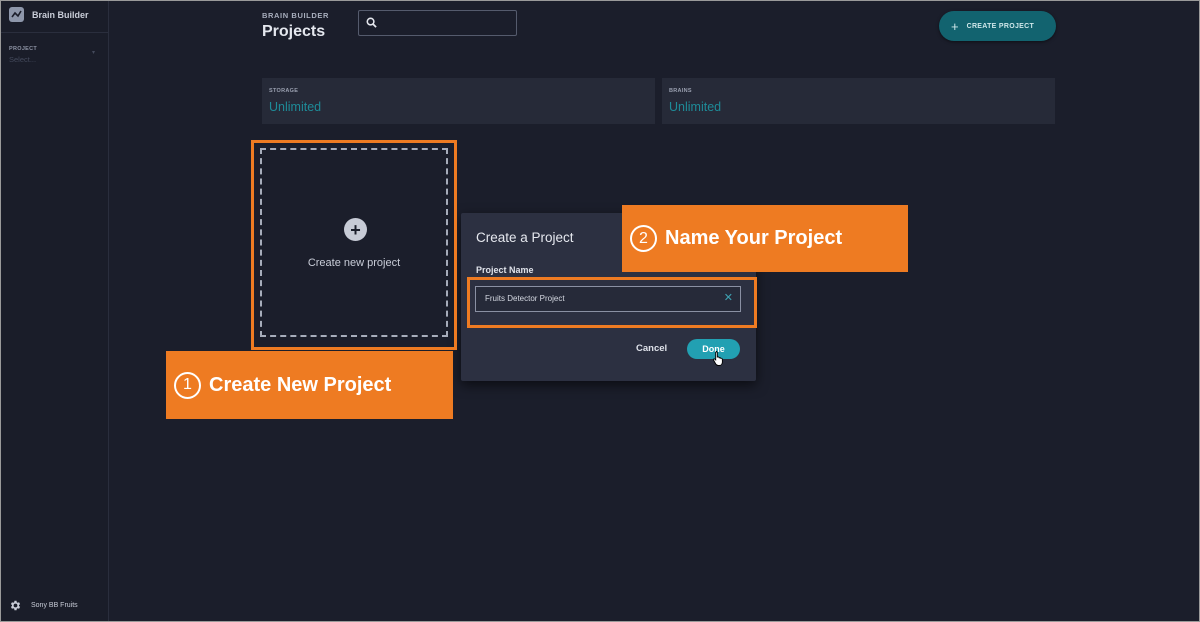 The height and width of the screenshot is (622, 1200). I want to click on plus-icon: +, so click(955, 26).